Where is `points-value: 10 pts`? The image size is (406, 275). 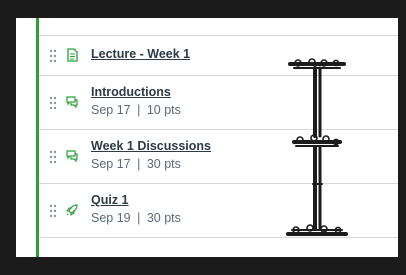
points-value: 10 pts is located at coordinates (163, 110).